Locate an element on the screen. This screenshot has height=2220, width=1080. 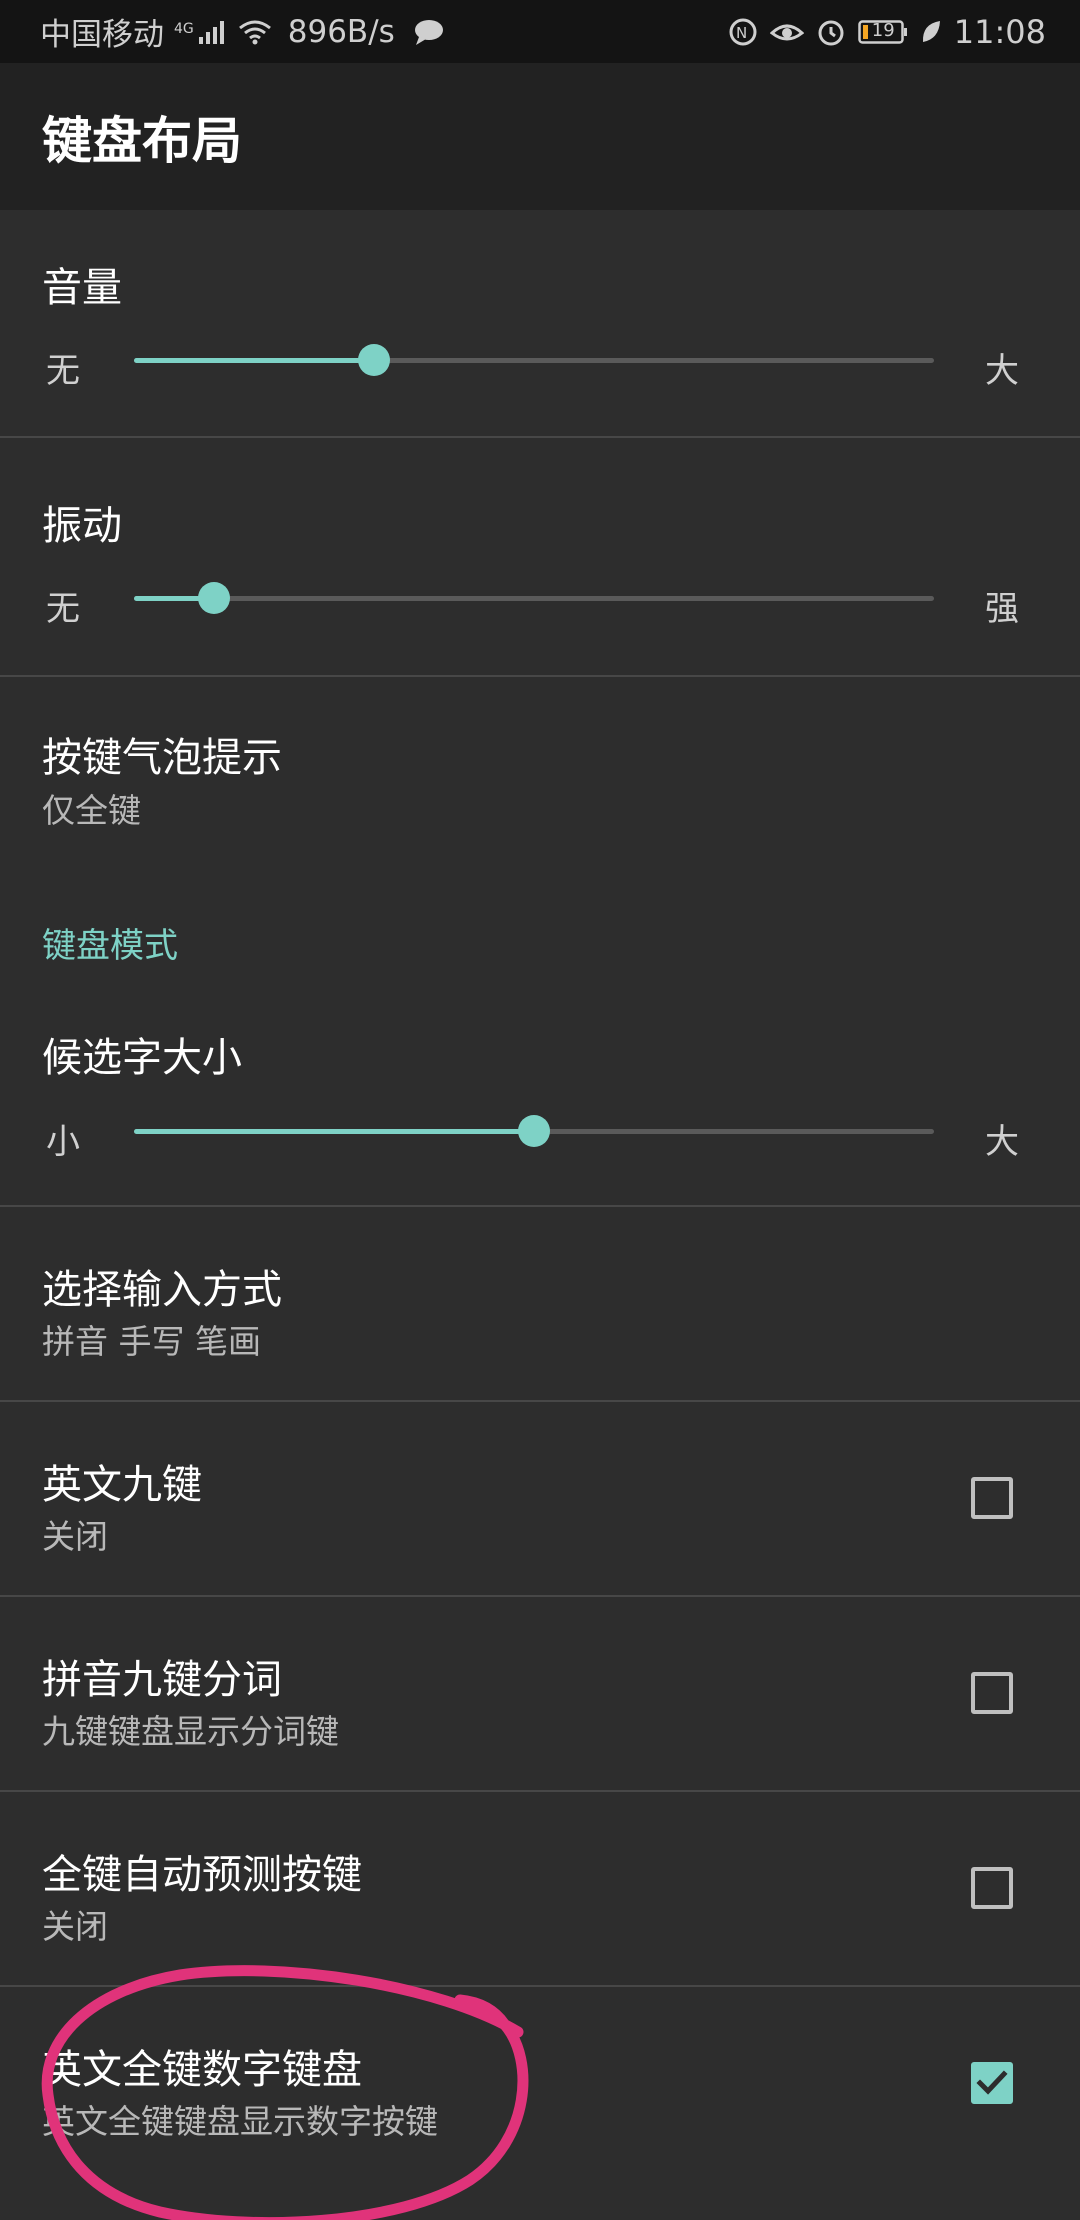
svg-text: N is located at coordinates (741, 33).